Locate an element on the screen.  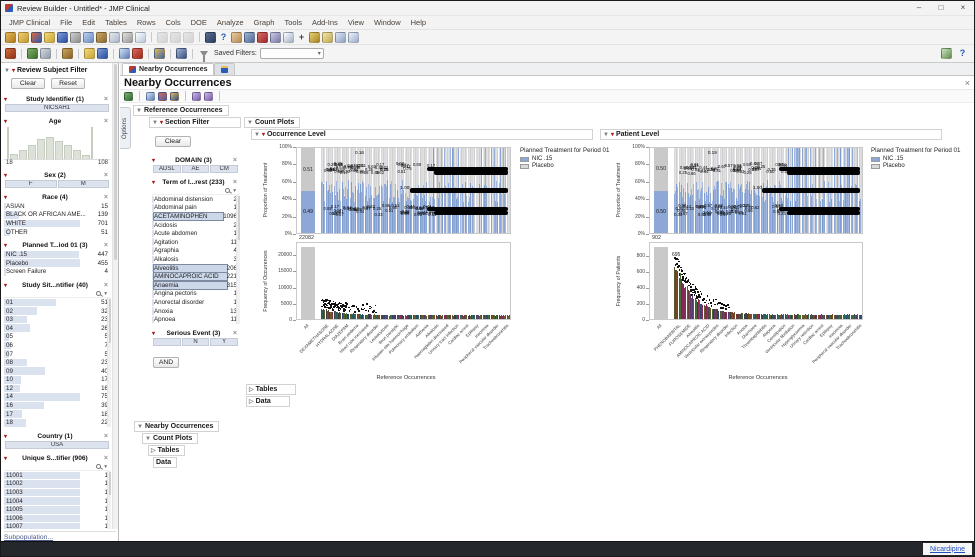
filter-value-button: USA is located at coordinates (57, 445).